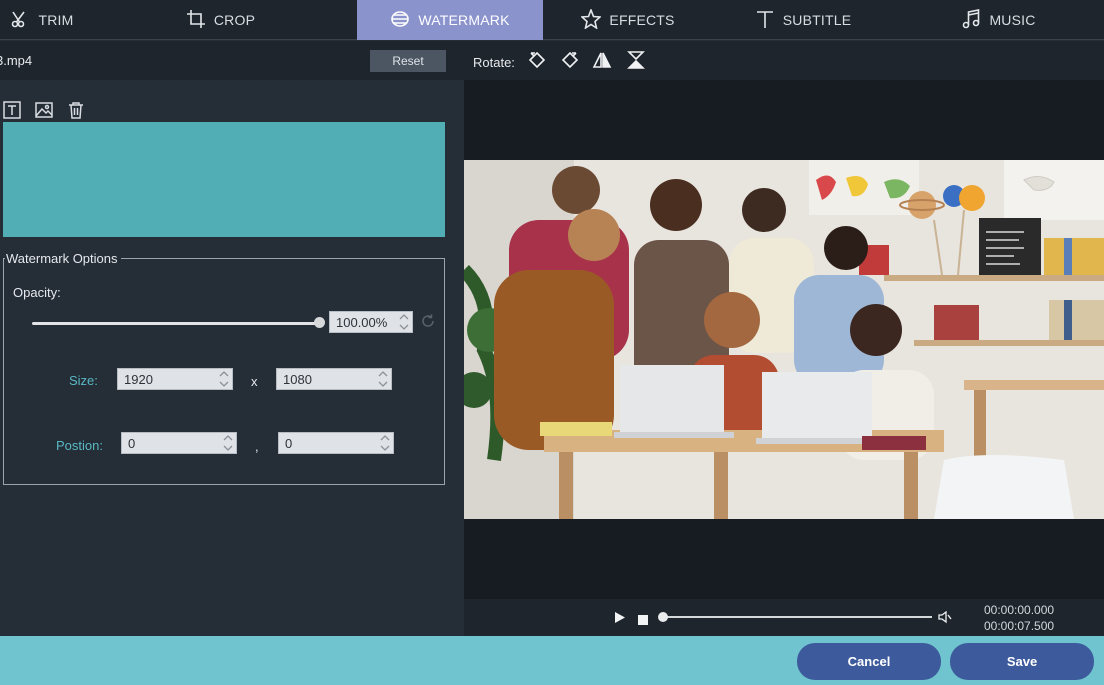  I want to click on stop-icon, so click(643, 621).